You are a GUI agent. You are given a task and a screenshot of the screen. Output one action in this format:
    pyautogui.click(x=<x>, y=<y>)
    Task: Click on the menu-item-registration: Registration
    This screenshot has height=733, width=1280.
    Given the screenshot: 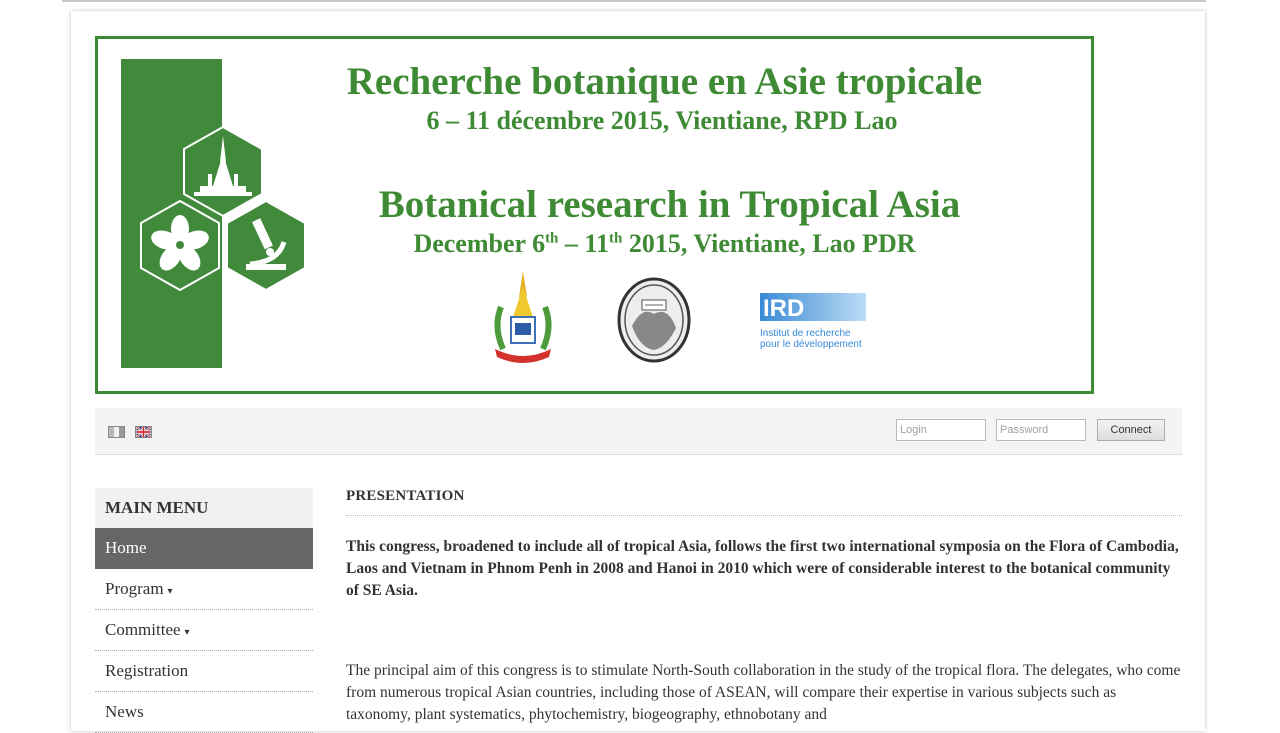 What is the action you would take?
    pyautogui.click(x=204, y=671)
    